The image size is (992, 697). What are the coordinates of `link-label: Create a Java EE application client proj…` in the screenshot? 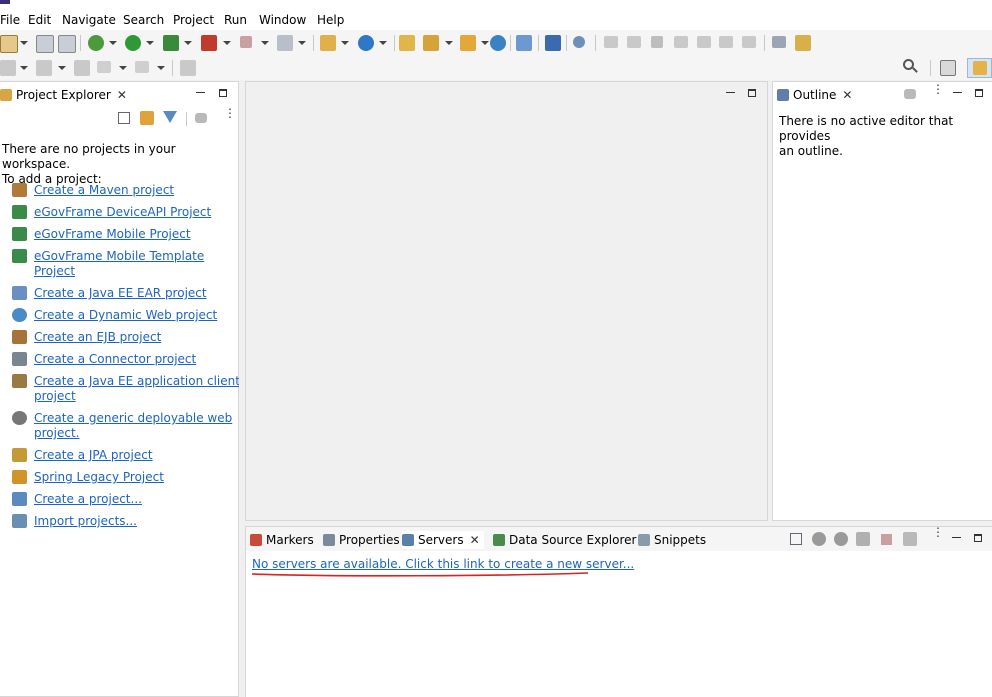 It's located at (137, 389).